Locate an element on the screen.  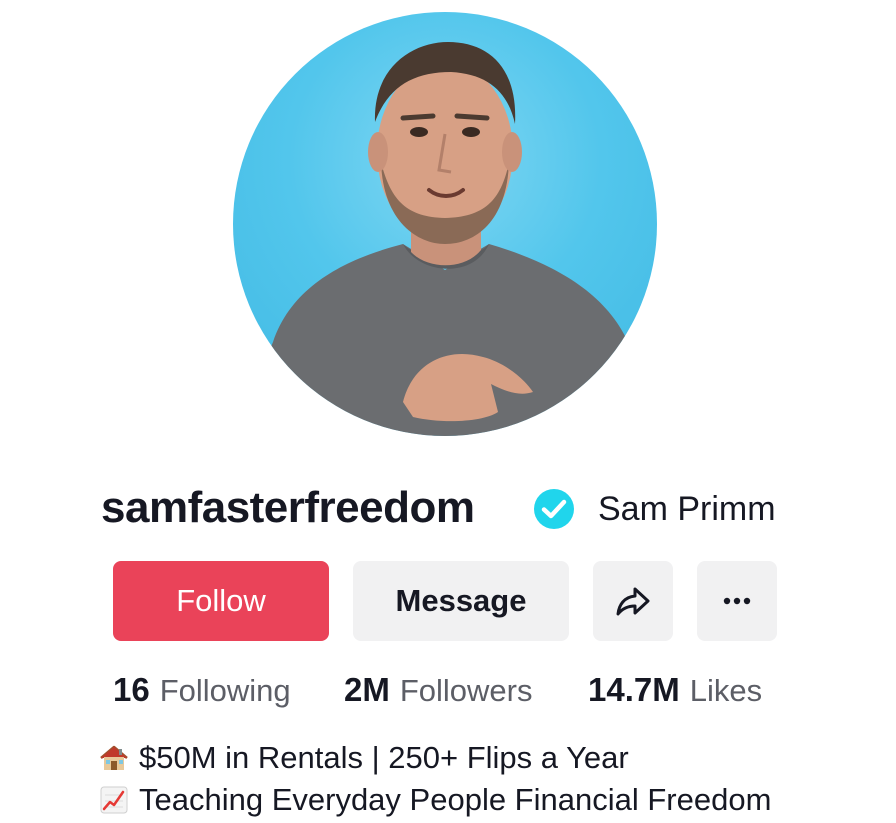
username: samfasterfreedom is located at coordinates (288, 507).